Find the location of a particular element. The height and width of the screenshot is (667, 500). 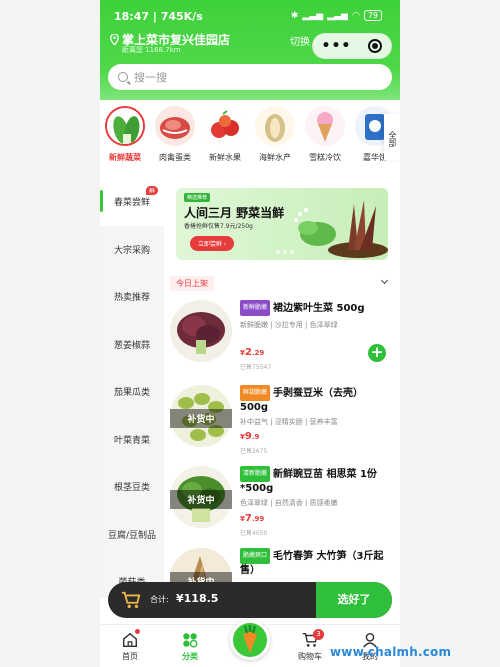

banner-pager is located at coordinates (285, 252).